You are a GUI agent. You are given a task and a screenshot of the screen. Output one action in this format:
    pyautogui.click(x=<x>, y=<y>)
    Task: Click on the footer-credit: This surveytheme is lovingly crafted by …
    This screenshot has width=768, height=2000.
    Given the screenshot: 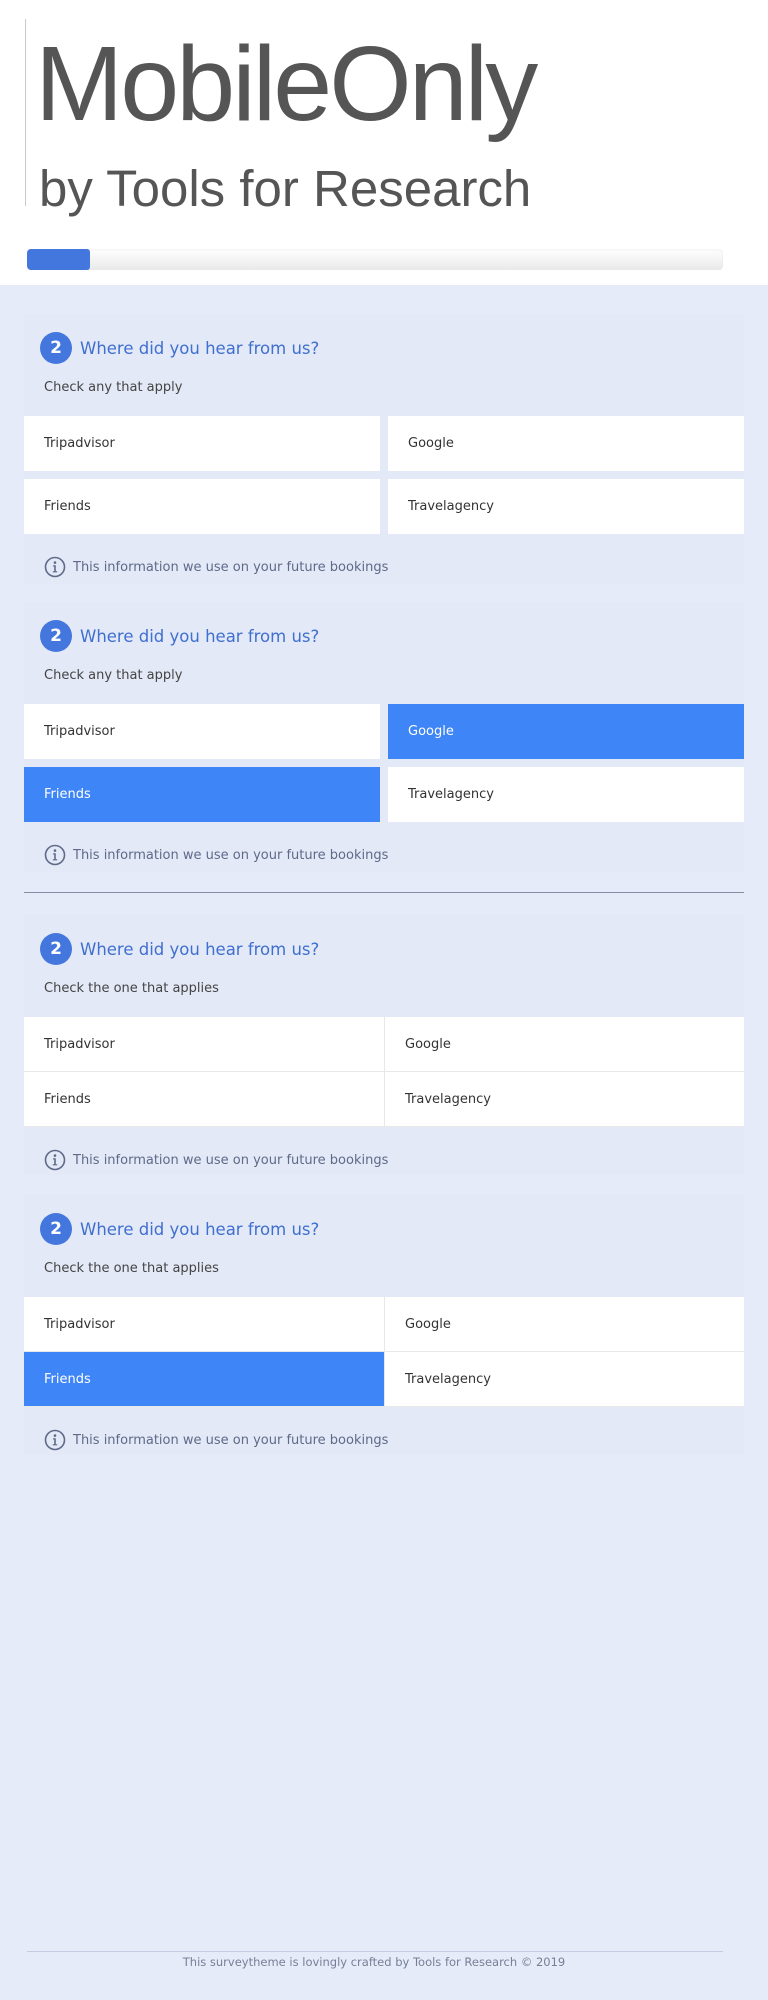 What is the action you would take?
    pyautogui.click(x=374, y=1962)
    